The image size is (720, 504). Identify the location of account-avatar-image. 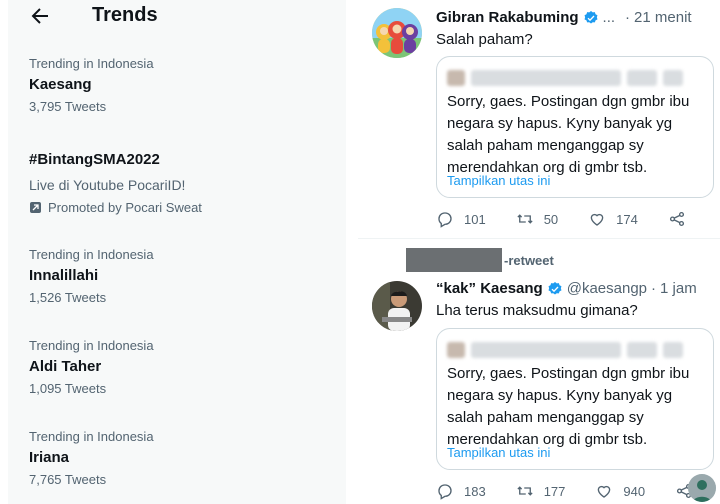
(702, 488).